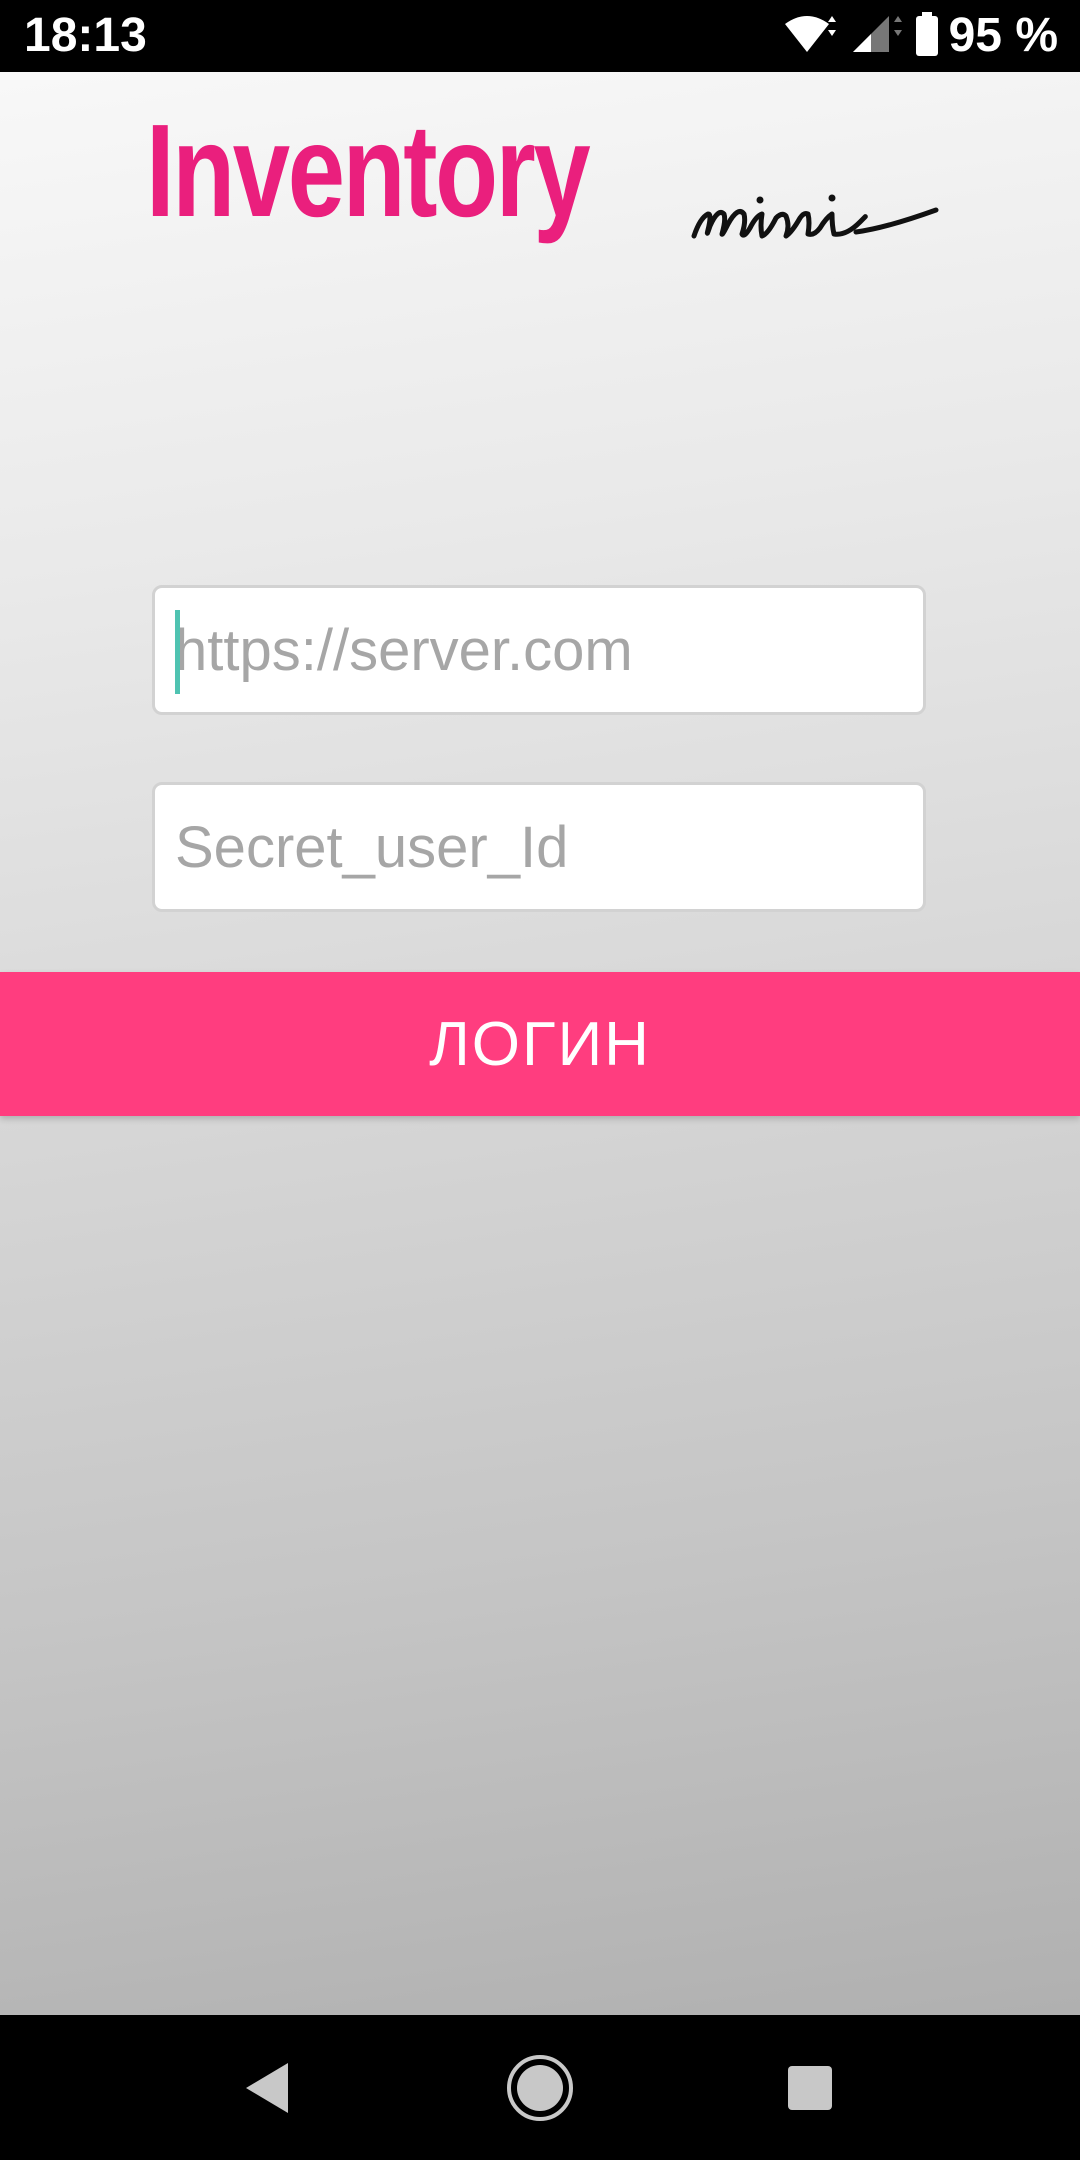 The image size is (1080, 2160). Describe the element at coordinates (368, 170) in the screenshot. I see `logo-title: Inventory` at that location.